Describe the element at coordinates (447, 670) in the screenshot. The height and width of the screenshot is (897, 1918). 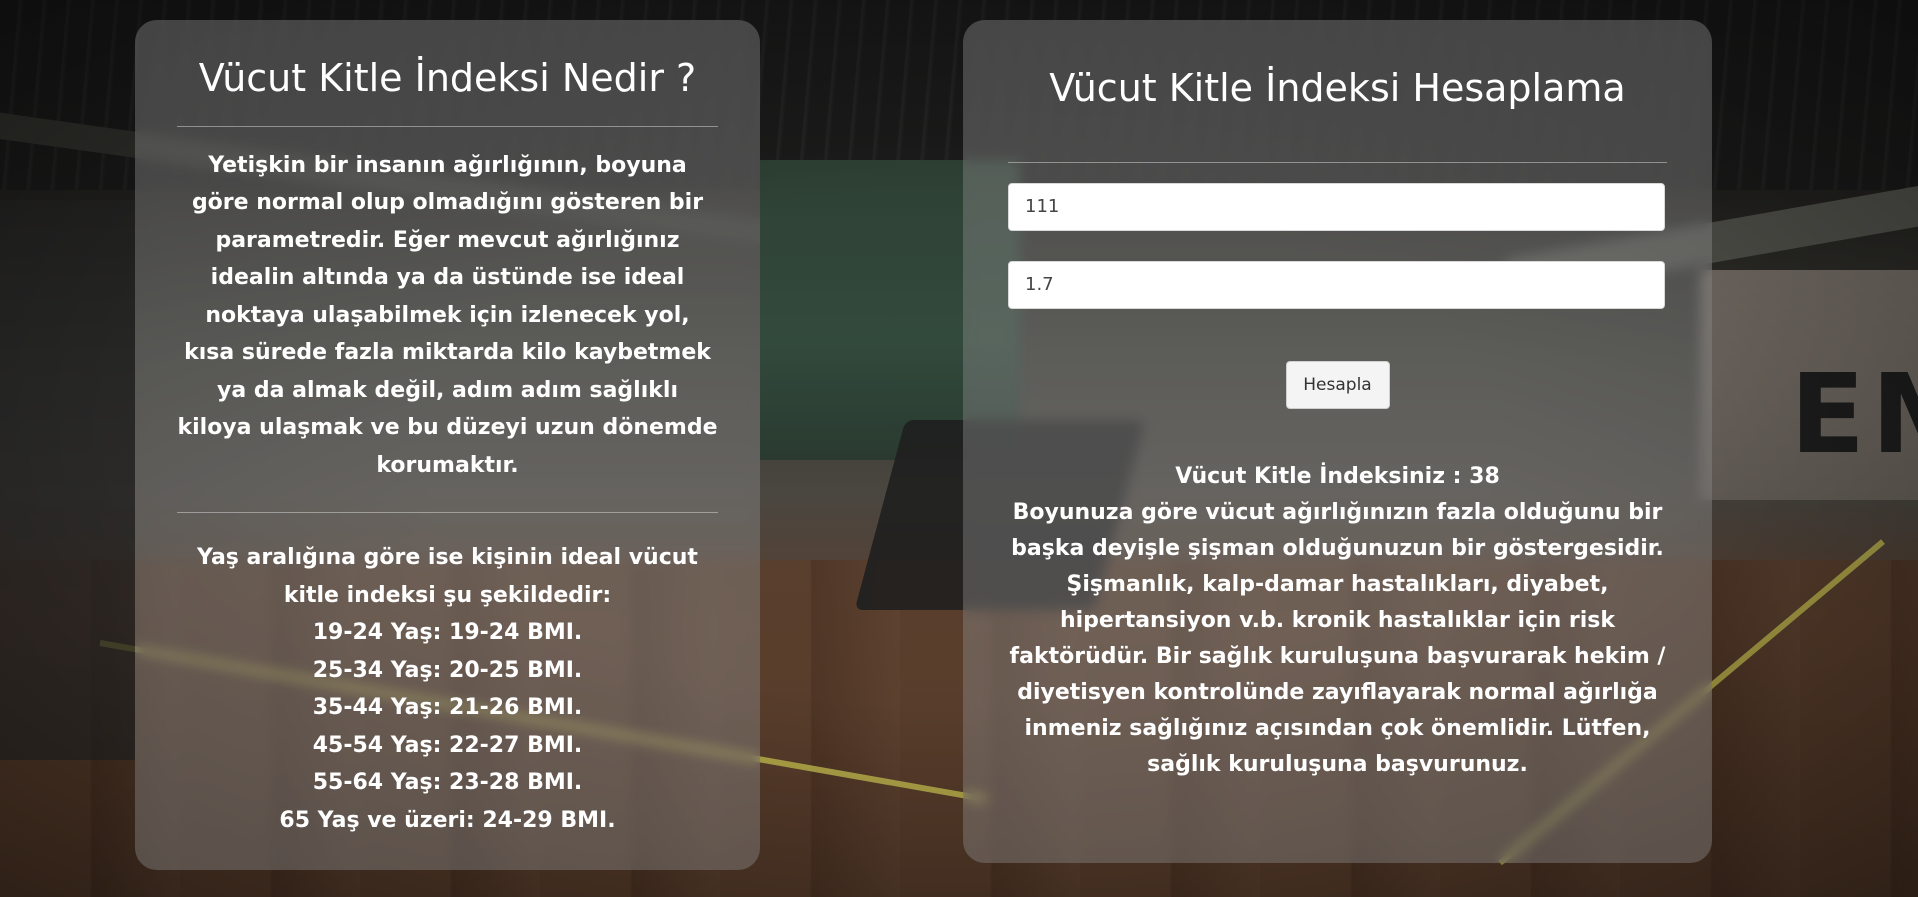
I see `age-range-item: 25-34 Yaş: 20-25 BMI.` at that location.